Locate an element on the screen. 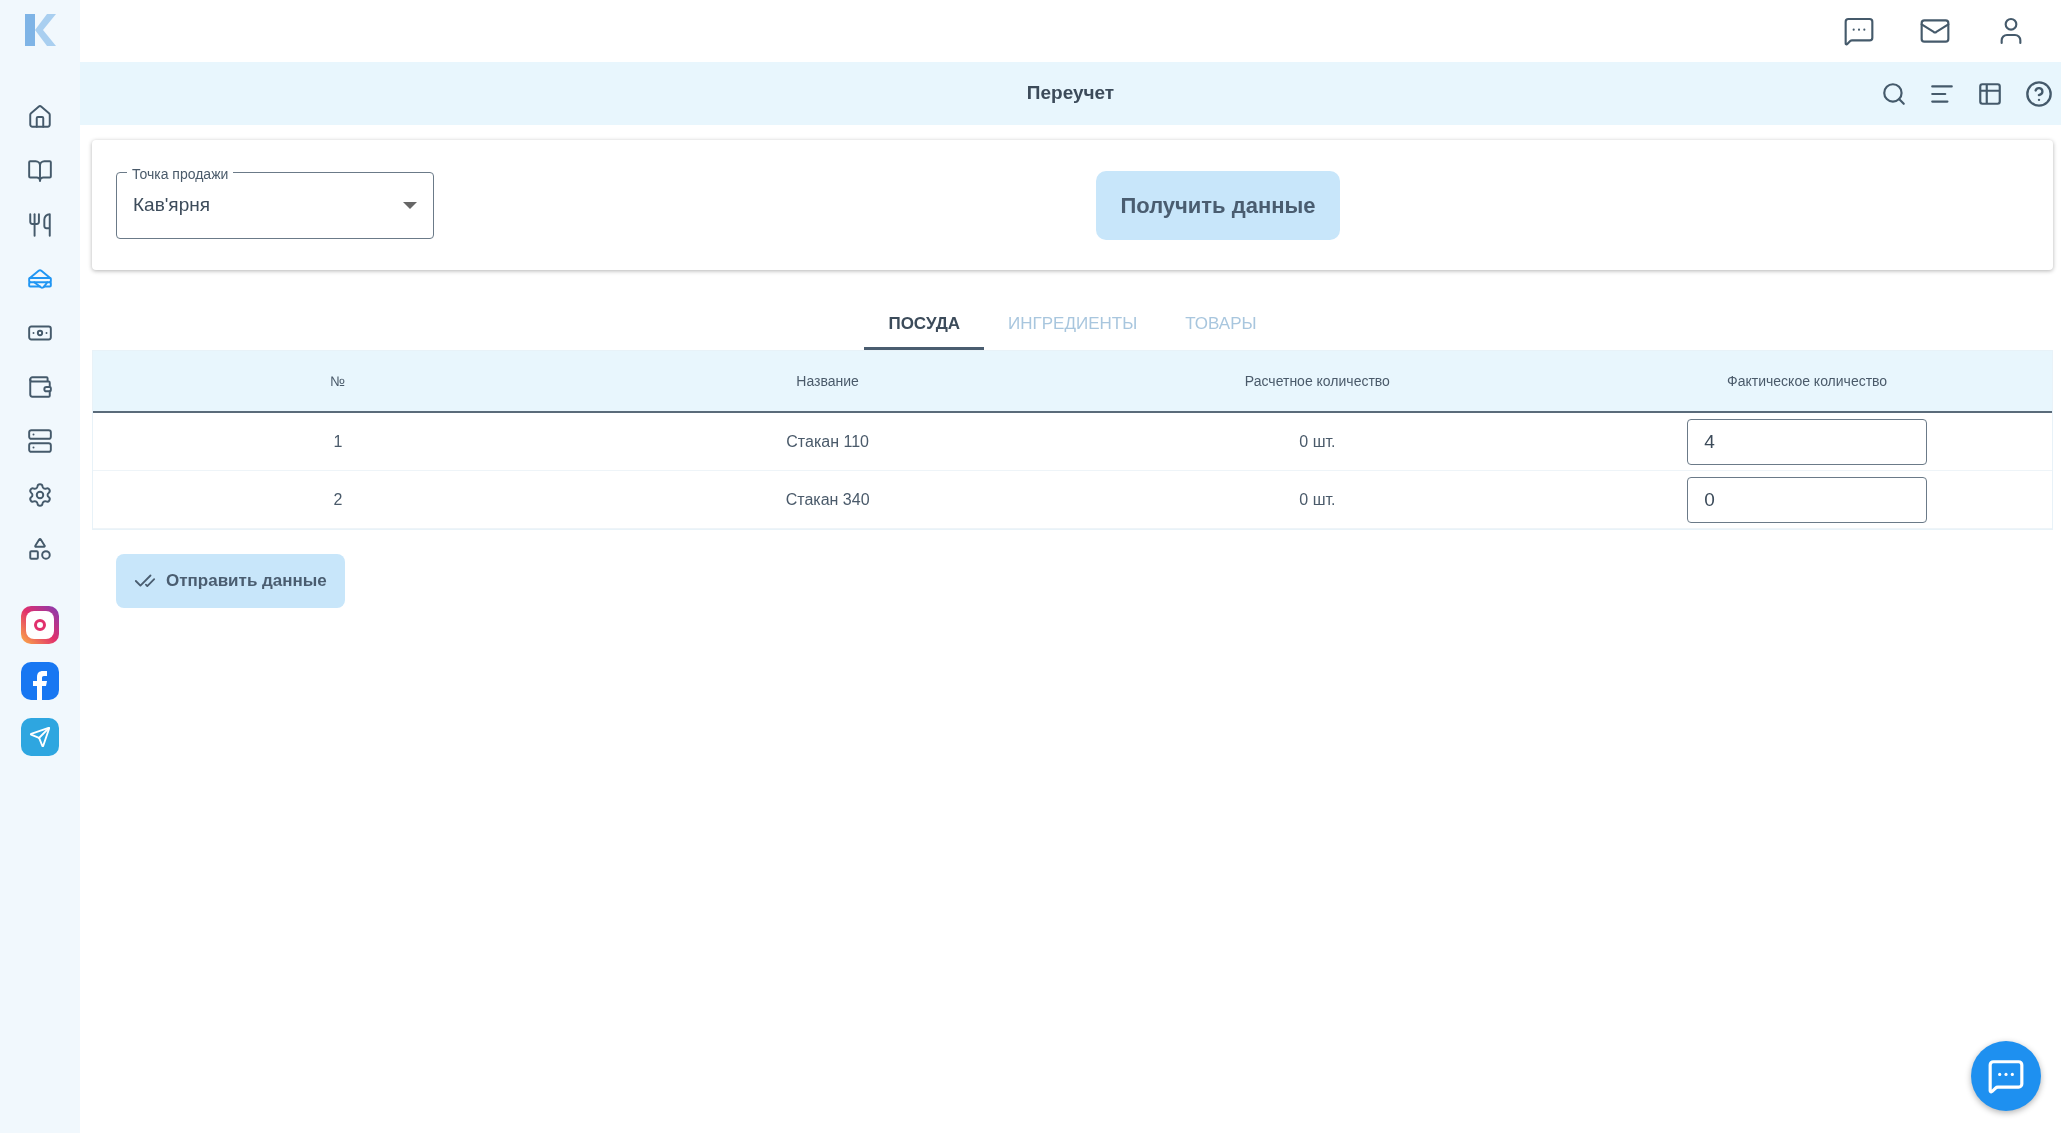 Image resolution: width=2061 pixels, height=1133 pixels. page-title: Переучет is located at coordinates (1070, 93).